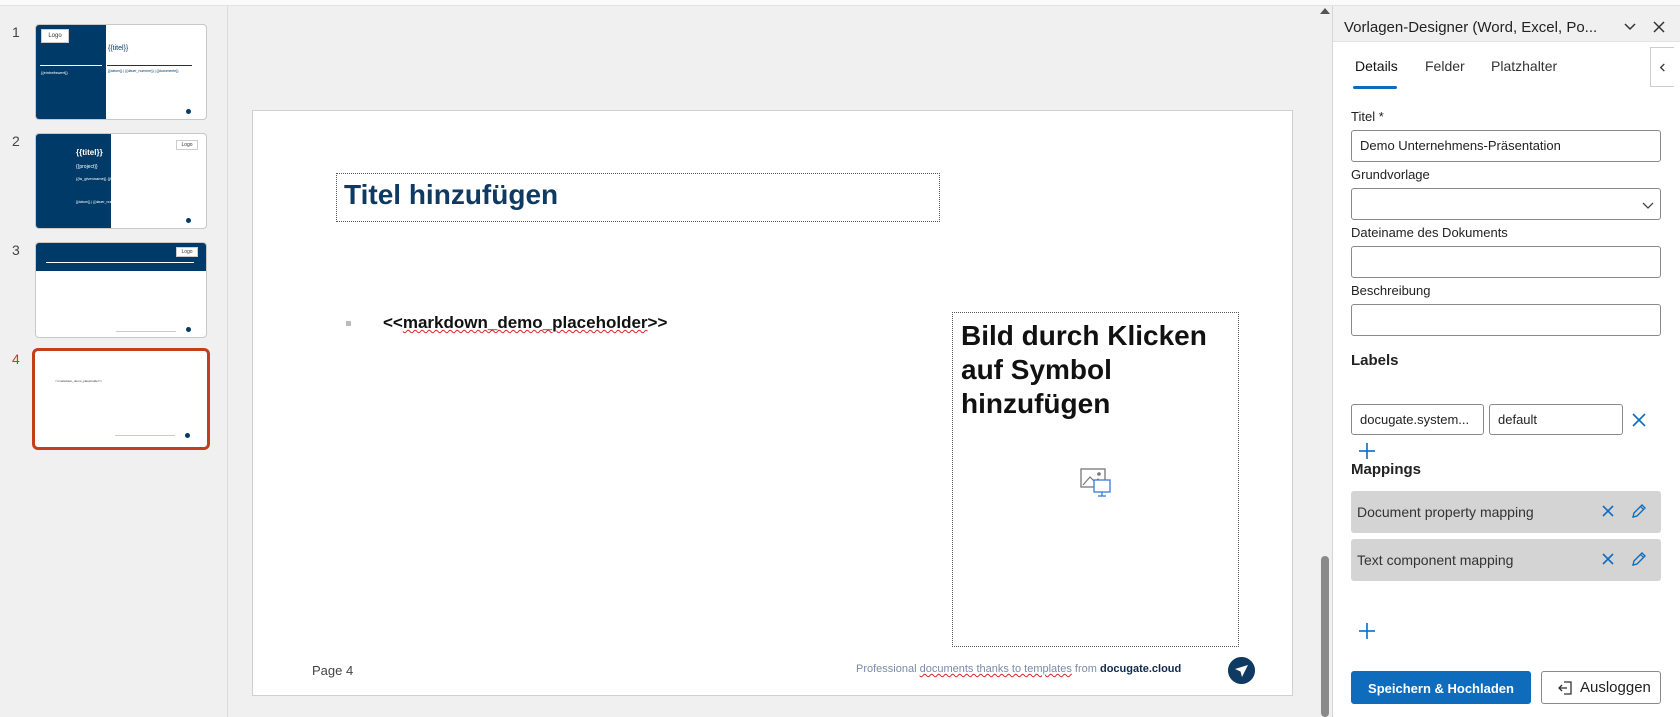 This screenshot has height=717, width=1680. Describe the element at coordinates (638, 197) in the screenshot. I see `title-placeholder: Titel hinzufügen` at that location.